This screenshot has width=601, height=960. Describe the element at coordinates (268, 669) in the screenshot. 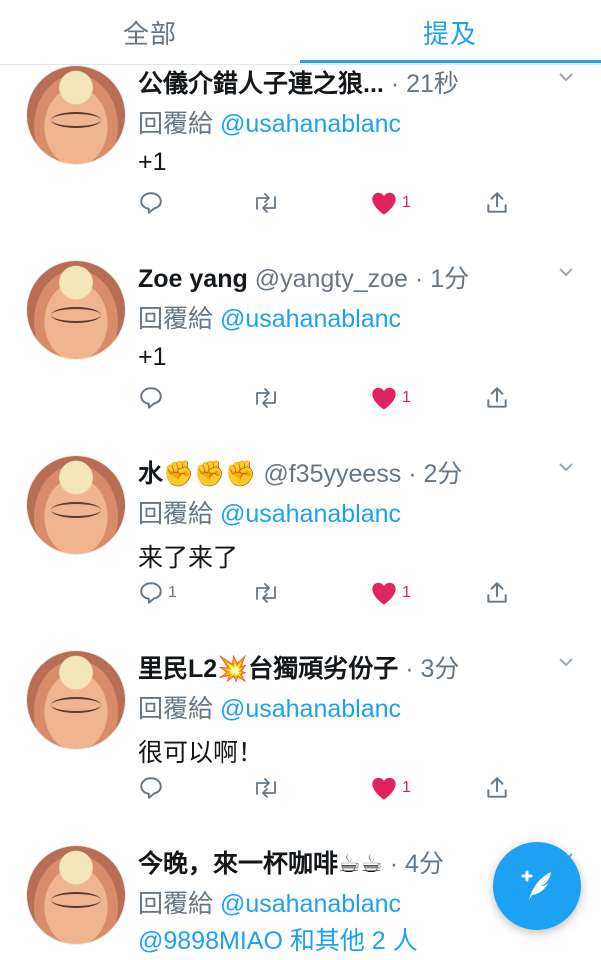

I see `display-name: 里民L2💥台獨頑劣份子` at that location.